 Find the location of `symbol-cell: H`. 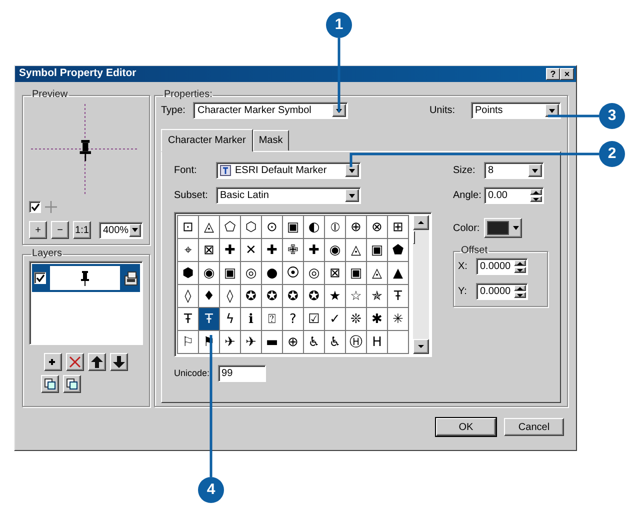

symbol-cell: H is located at coordinates (377, 342).